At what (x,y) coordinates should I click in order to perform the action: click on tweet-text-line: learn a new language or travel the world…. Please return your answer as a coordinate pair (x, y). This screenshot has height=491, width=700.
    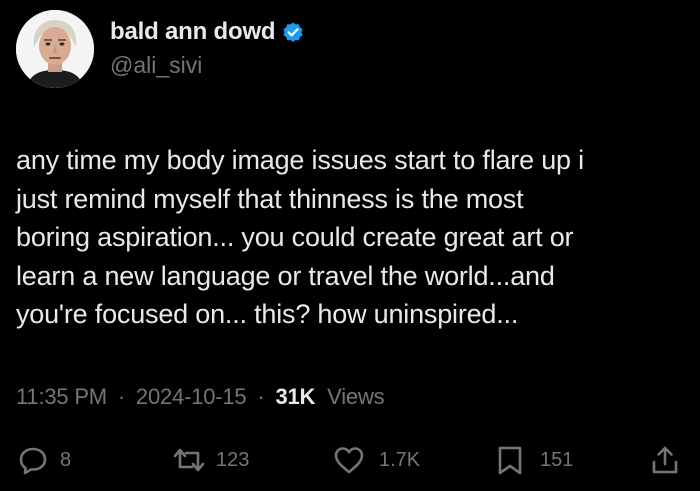
    Looking at the image, I should click on (285, 275).